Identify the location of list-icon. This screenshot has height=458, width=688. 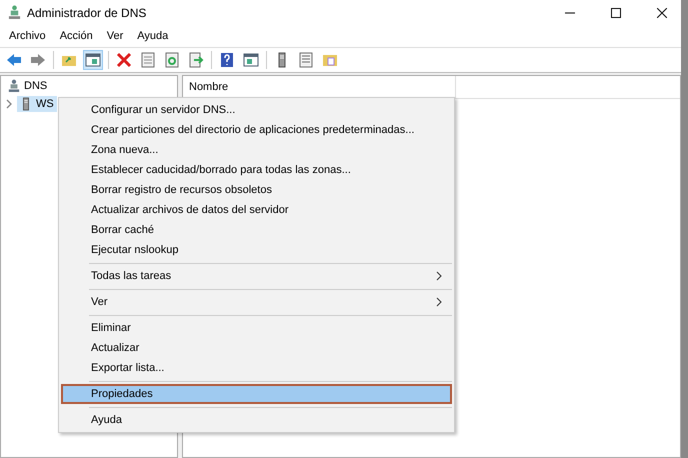
(306, 60).